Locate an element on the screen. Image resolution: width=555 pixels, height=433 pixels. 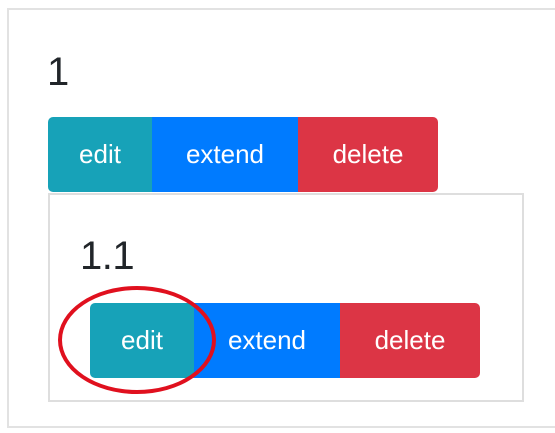
item-title-1: 1 is located at coordinates (58, 72).